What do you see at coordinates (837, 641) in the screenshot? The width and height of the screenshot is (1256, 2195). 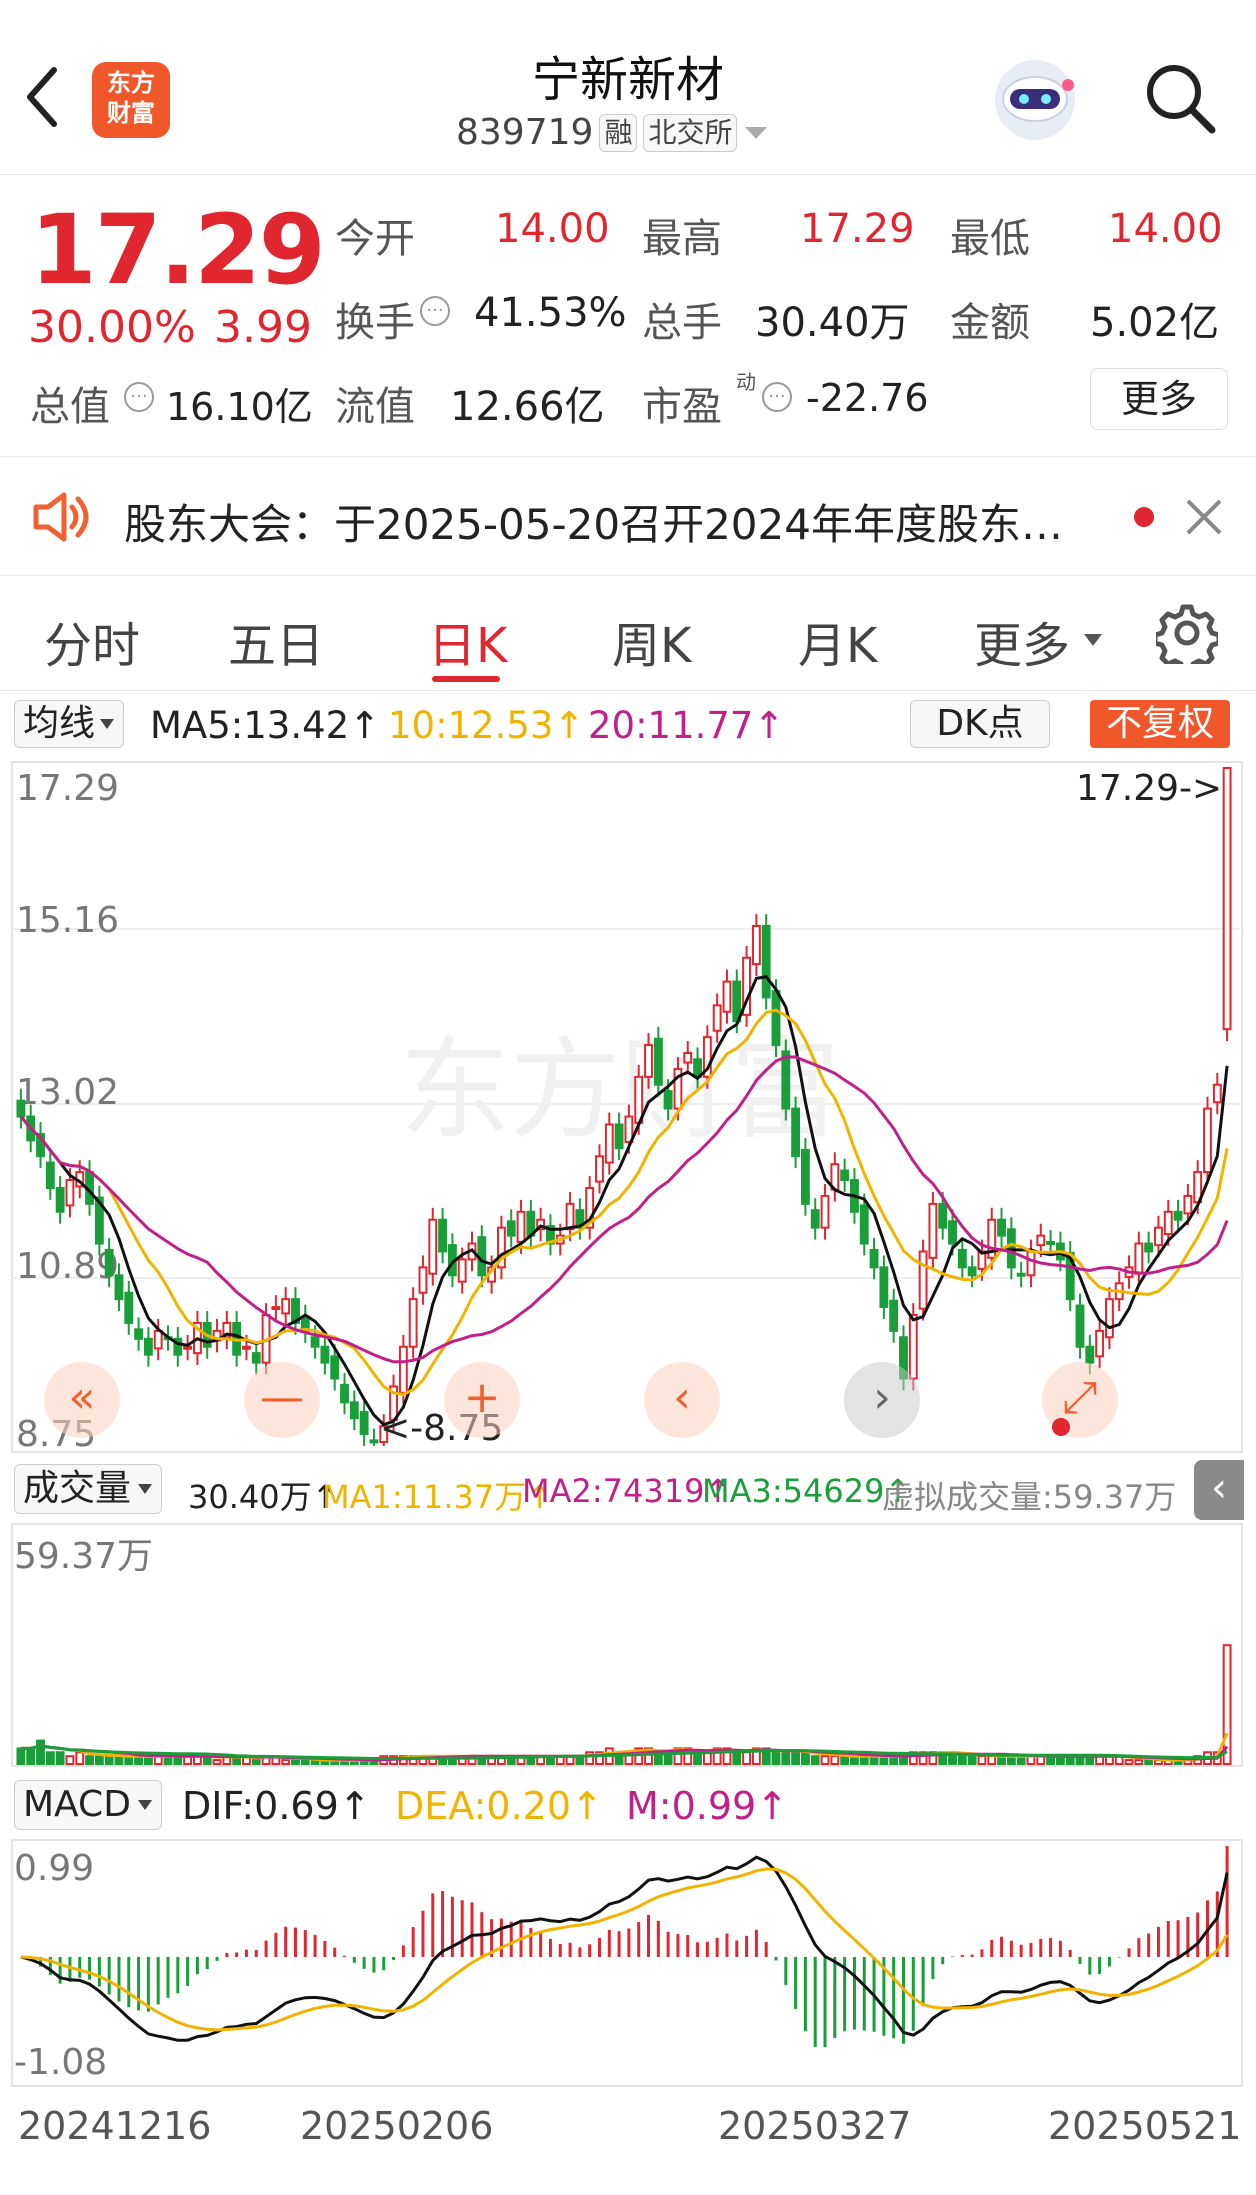 I see `tab-monthly-k: 月K` at bounding box center [837, 641].